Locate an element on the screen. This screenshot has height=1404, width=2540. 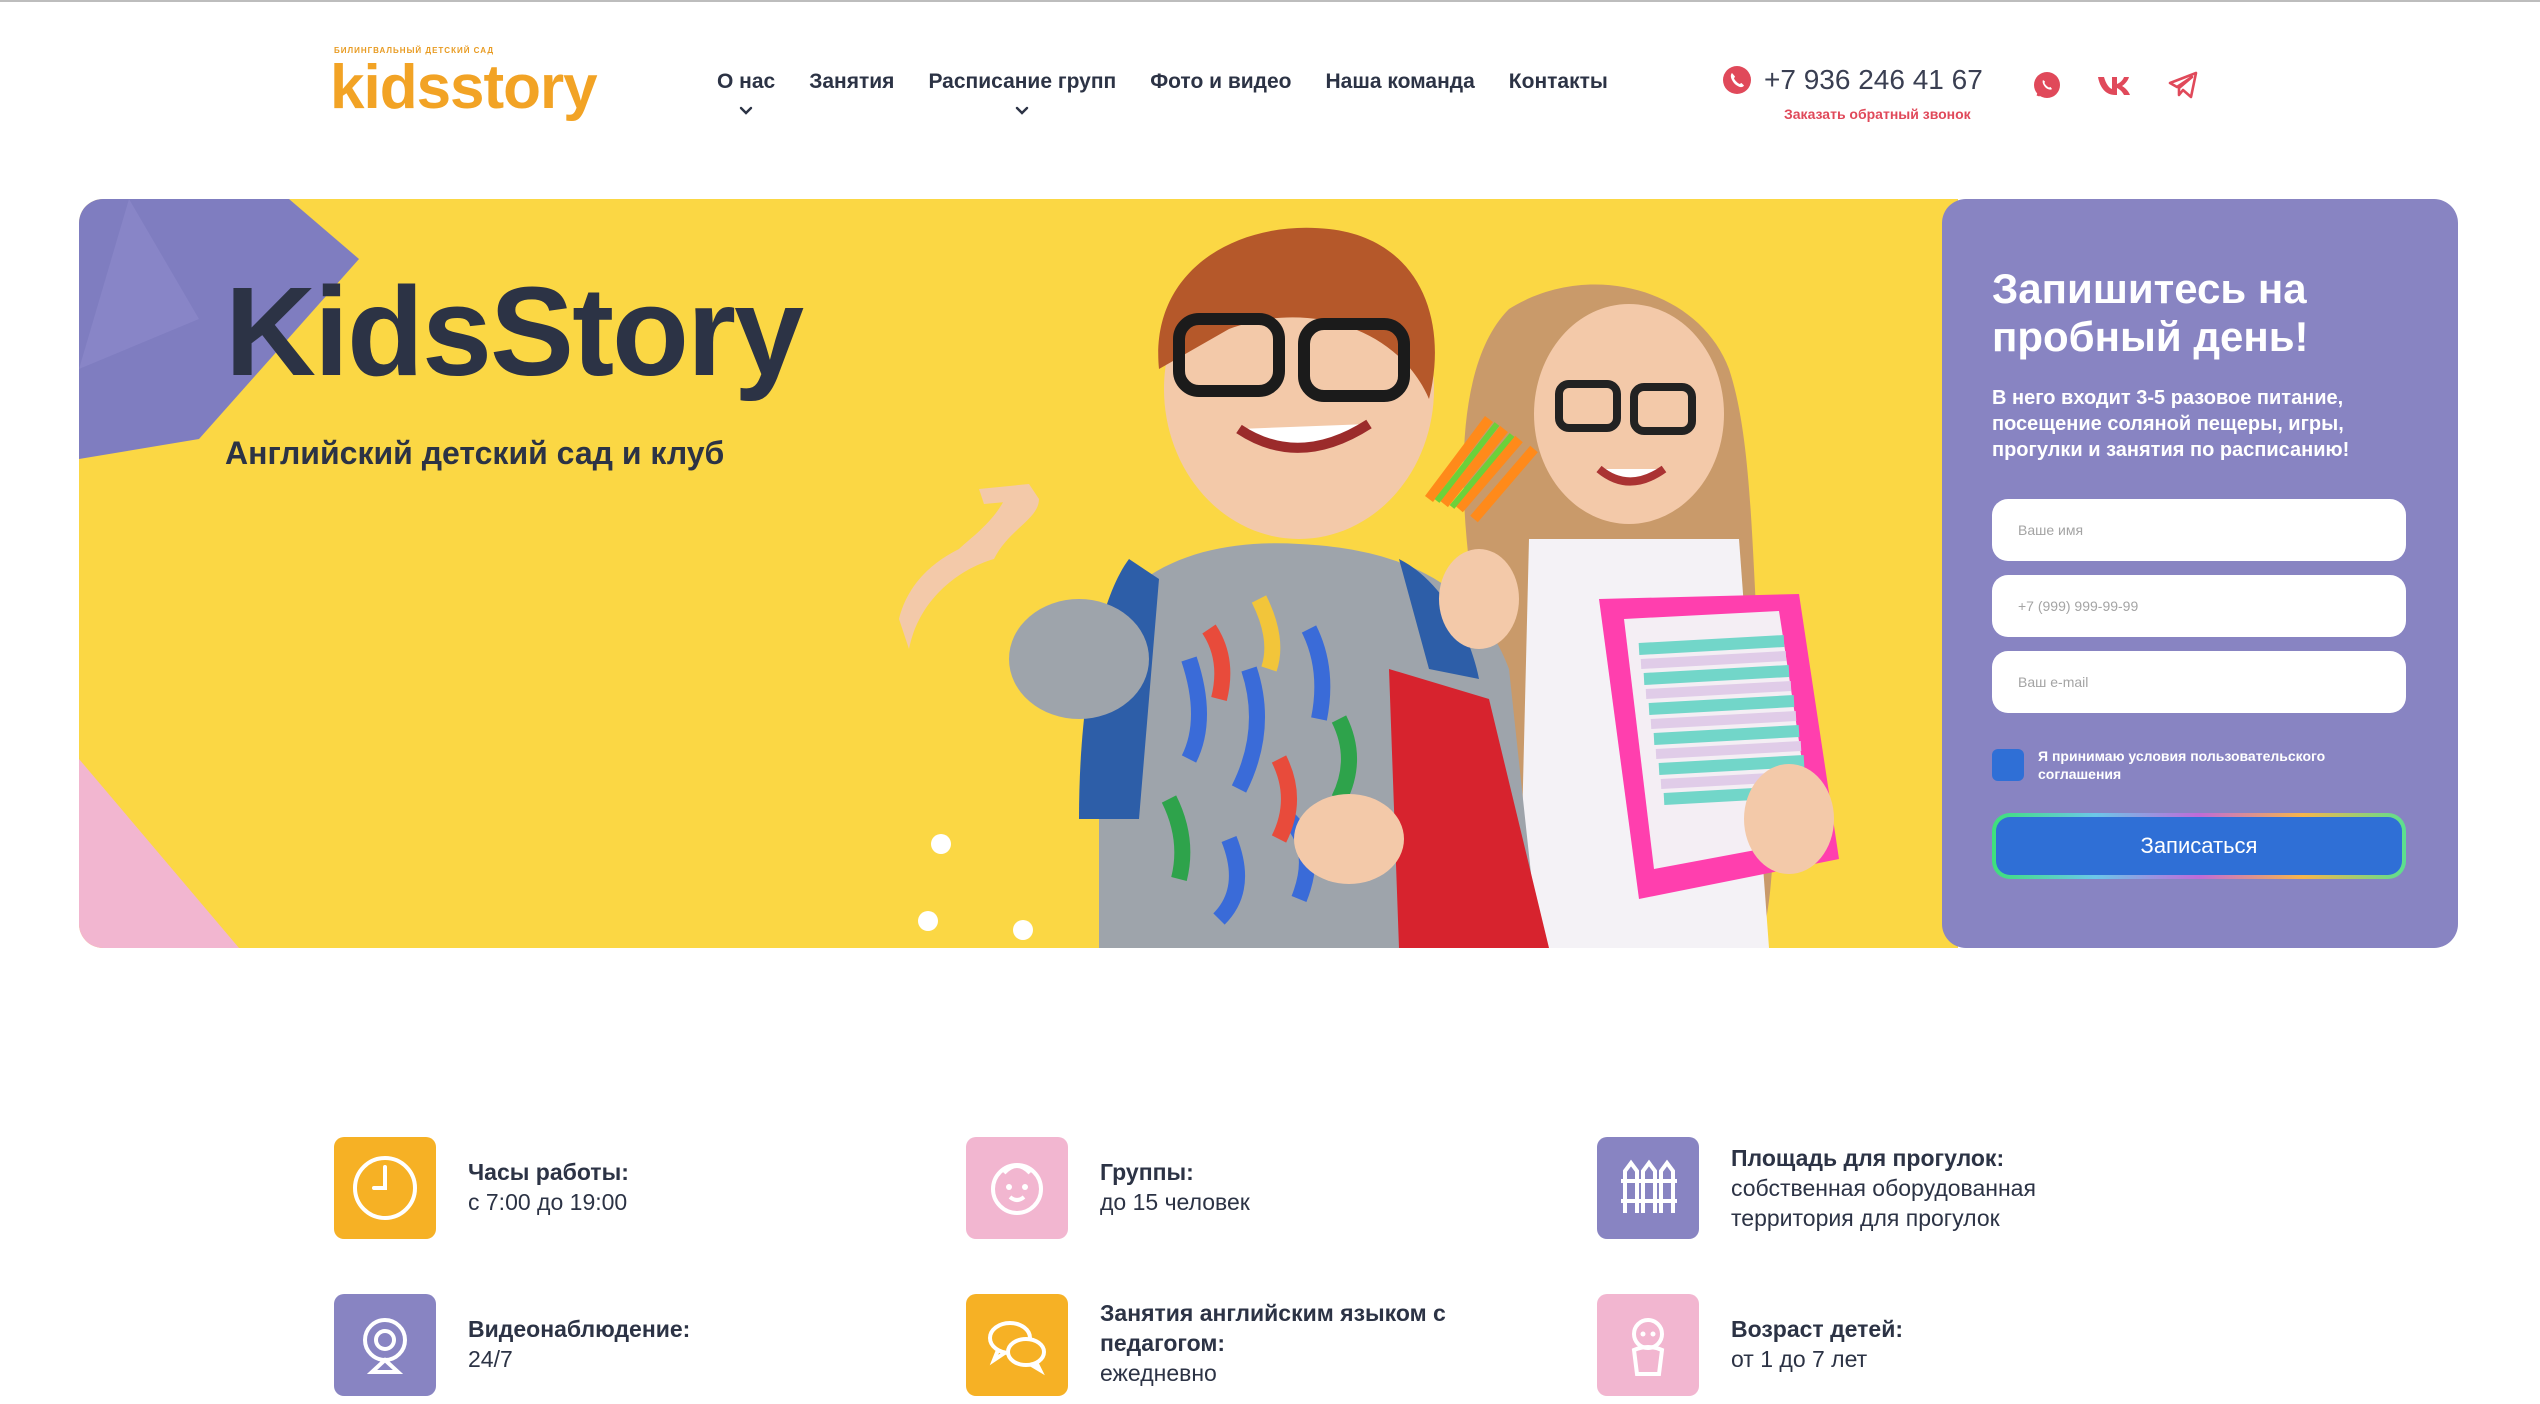
nav-label: Фото и видео is located at coordinates (1221, 81).